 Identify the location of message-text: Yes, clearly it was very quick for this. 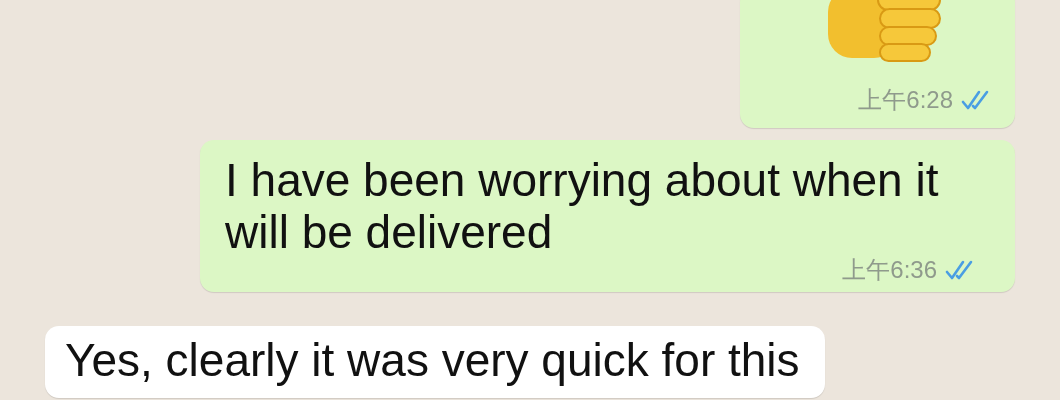
(432, 360).